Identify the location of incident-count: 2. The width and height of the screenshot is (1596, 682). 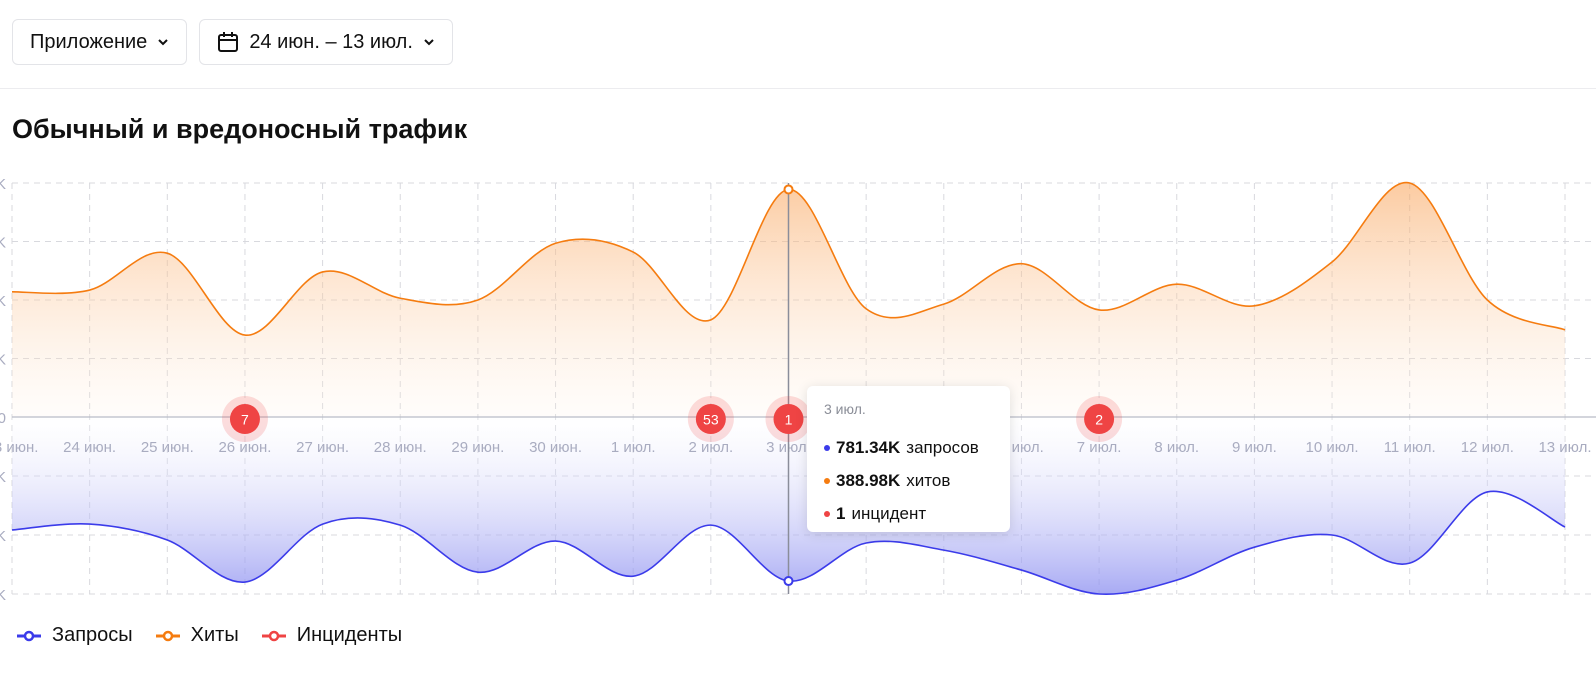
(1099, 420).